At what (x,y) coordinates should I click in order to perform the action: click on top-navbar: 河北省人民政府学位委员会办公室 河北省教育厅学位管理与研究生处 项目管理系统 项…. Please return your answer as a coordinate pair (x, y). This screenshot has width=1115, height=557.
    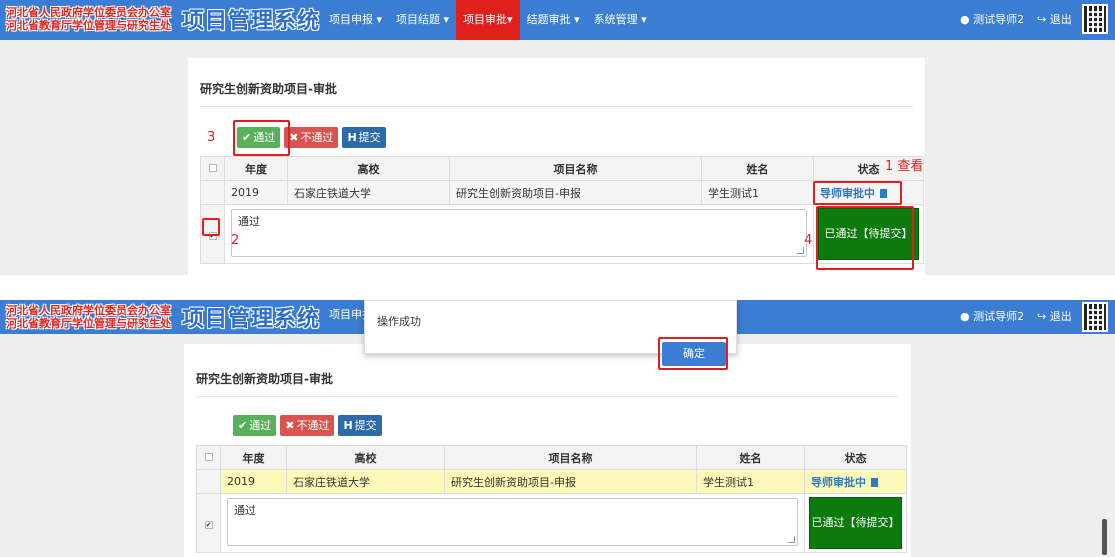
    Looking at the image, I should click on (557, 20).